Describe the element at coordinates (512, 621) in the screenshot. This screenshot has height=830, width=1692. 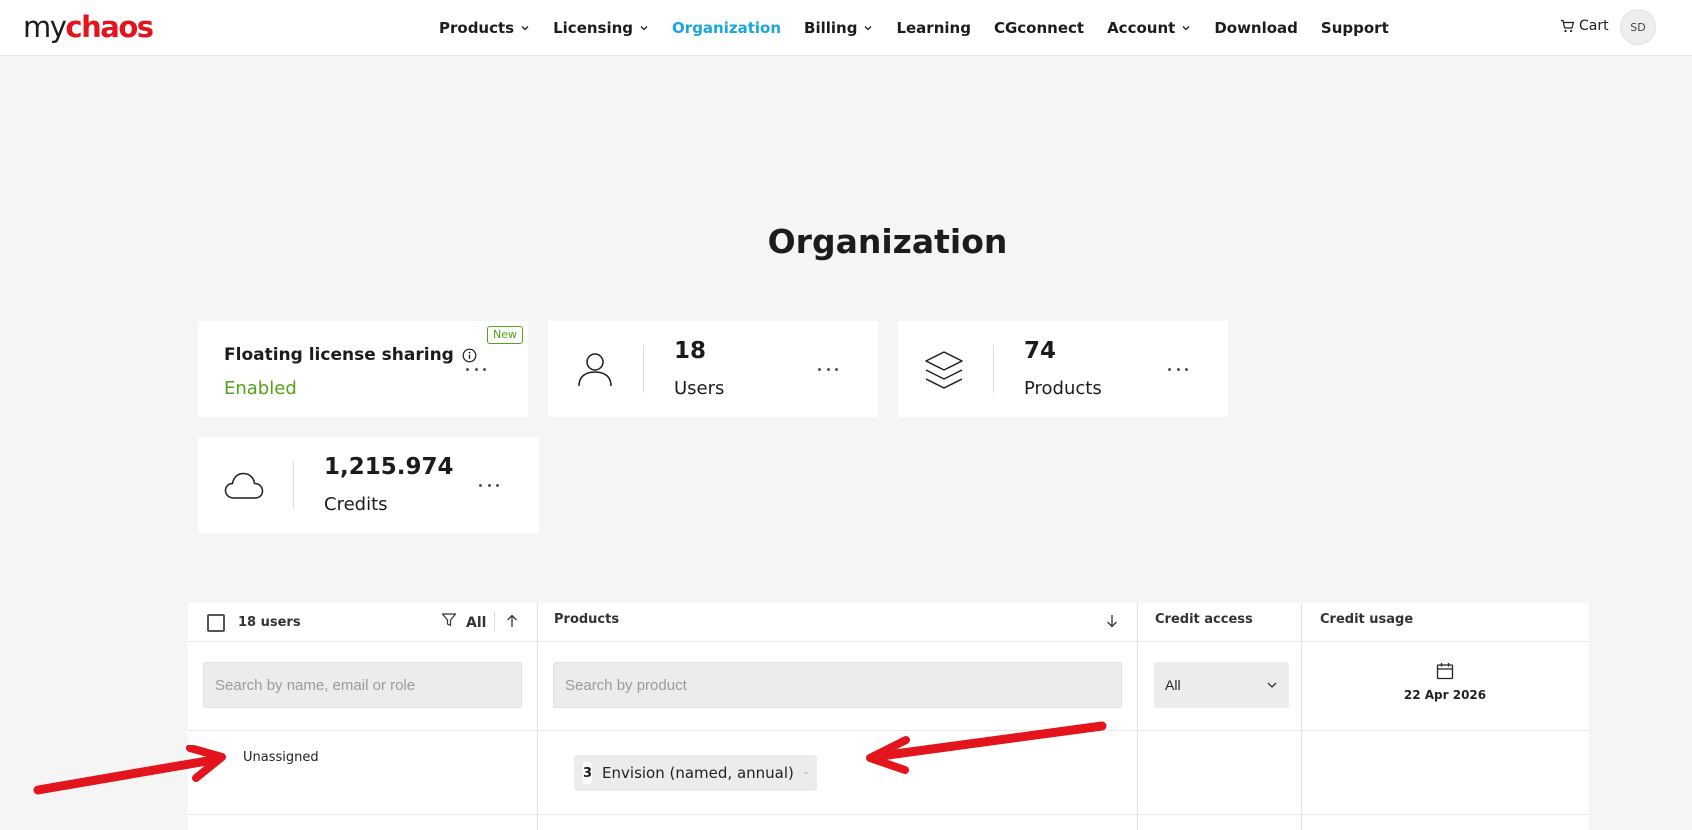
I see `sort-ascending-icon` at that location.